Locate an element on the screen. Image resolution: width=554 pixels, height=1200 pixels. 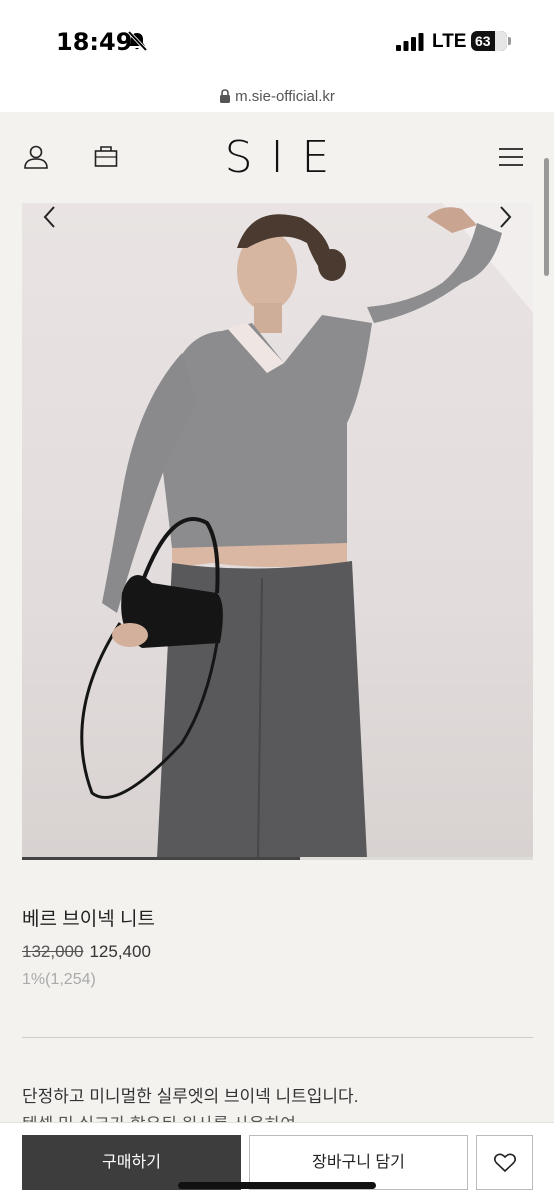
wishlist-button is located at coordinates (504, 1162).